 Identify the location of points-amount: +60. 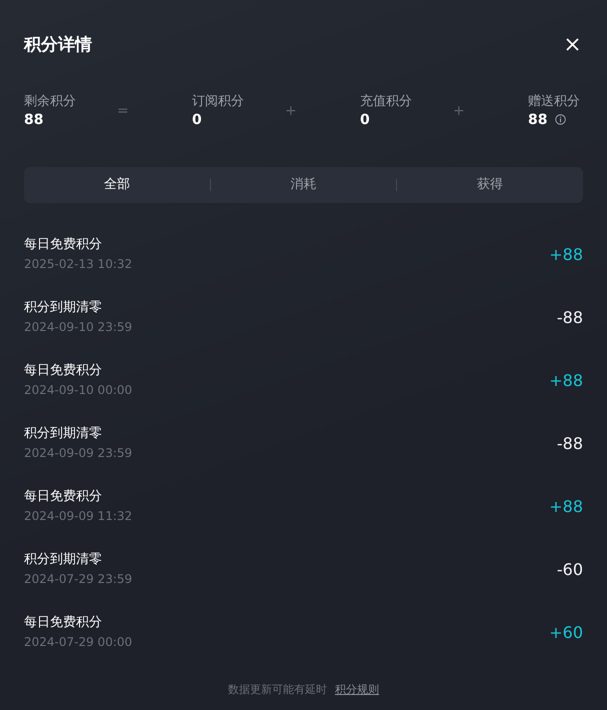
(566, 633).